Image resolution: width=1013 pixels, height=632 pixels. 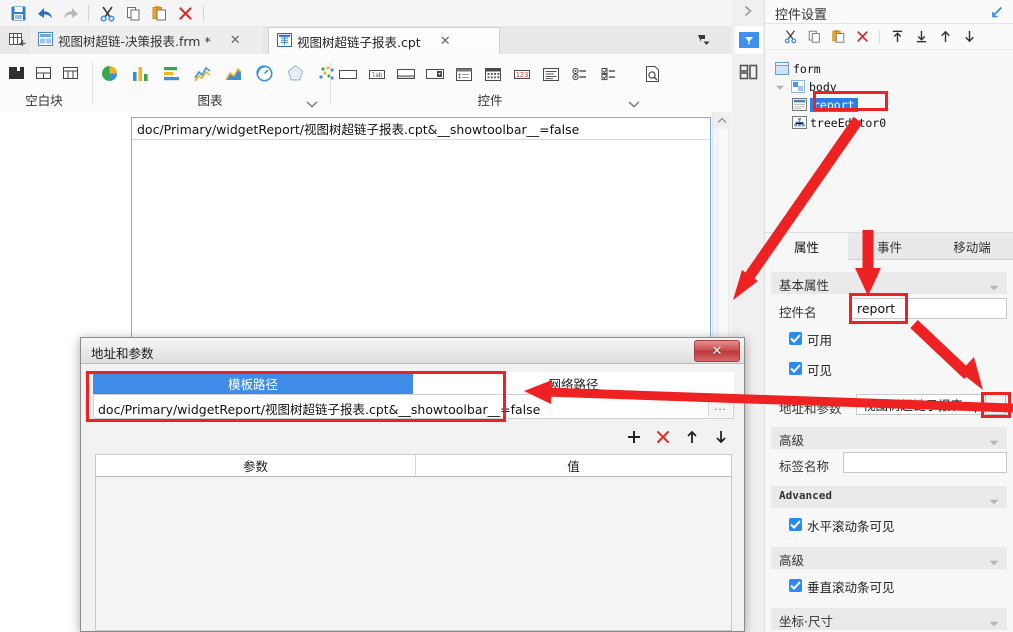 I want to click on widget-tree: form body report treeEditor0, so click(x=889, y=142).